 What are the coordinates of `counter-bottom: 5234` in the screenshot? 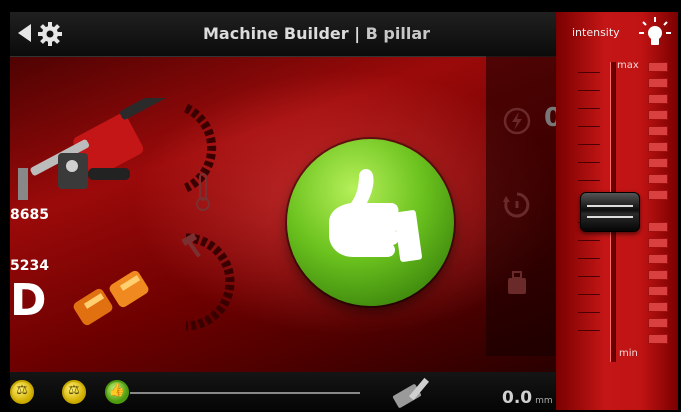 It's located at (29, 266).